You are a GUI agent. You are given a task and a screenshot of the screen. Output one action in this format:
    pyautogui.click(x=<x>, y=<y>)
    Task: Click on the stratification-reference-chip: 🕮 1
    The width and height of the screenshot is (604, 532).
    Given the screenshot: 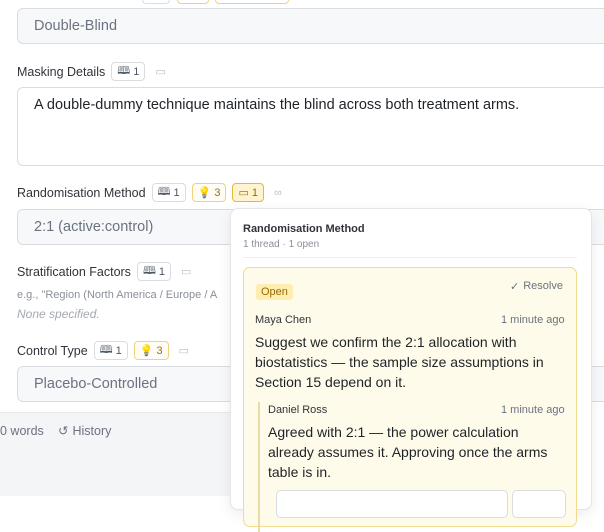 What is the action you would take?
    pyautogui.click(x=154, y=271)
    